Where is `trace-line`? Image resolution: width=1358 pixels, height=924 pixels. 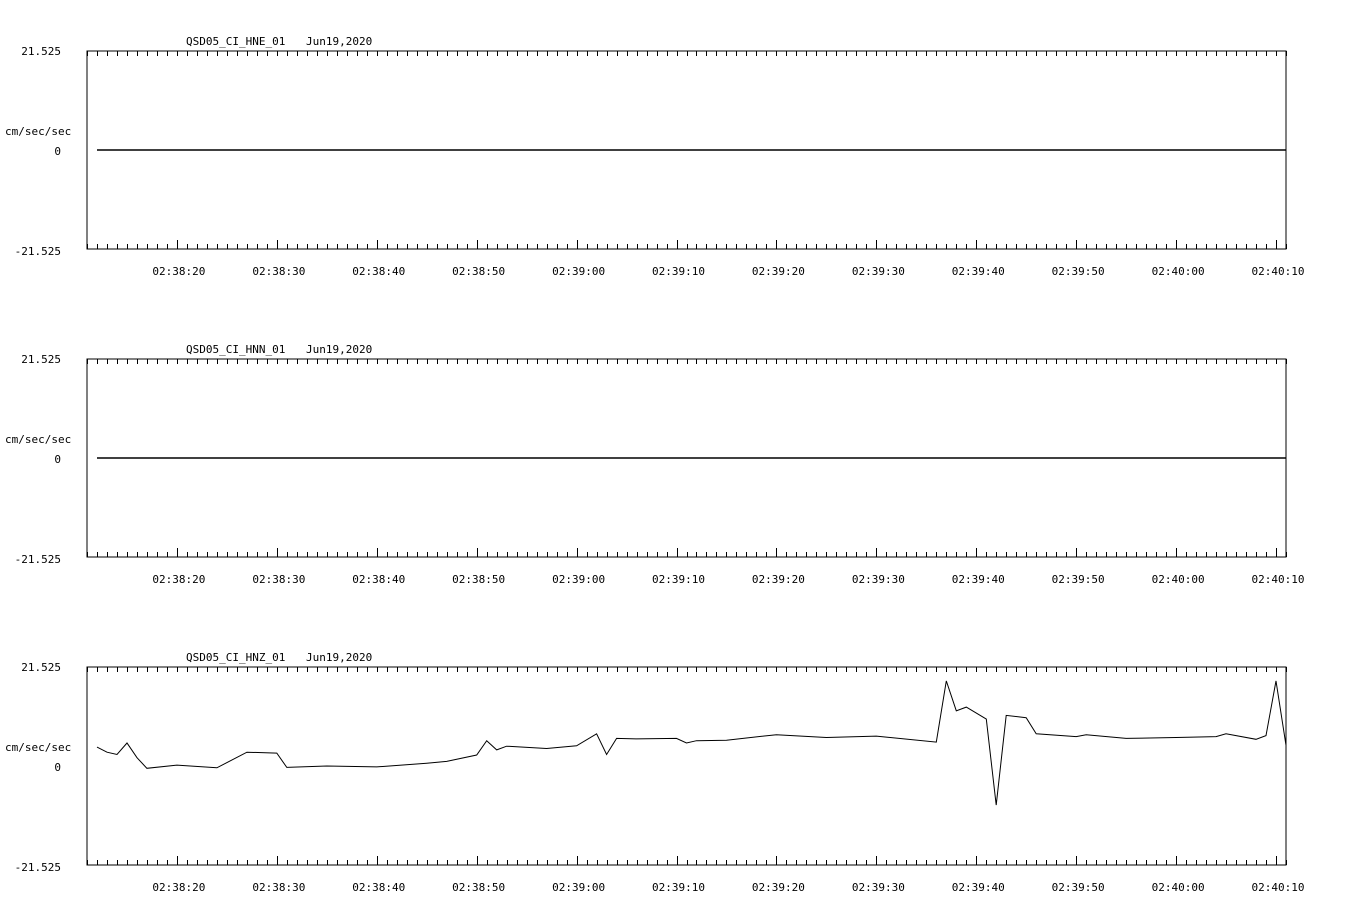
trace-line is located at coordinates (691, 743).